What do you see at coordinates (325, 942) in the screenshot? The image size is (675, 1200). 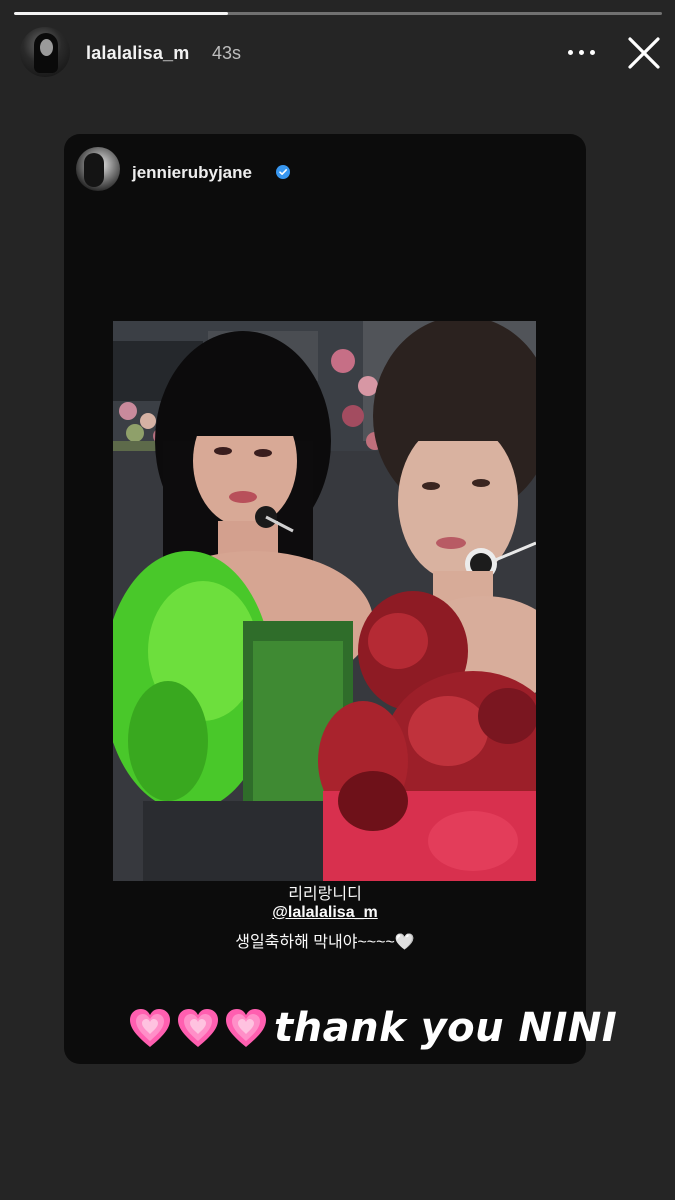 I see `caption-line: 생일축하해 막내야~~~~🤍` at bounding box center [325, 942].